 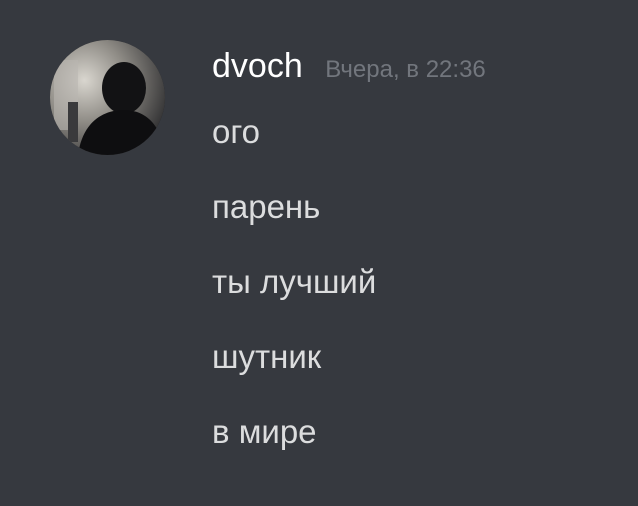 I want to click on message-timestamp: Вчера, в 22:36, so click(x=405, y=69).